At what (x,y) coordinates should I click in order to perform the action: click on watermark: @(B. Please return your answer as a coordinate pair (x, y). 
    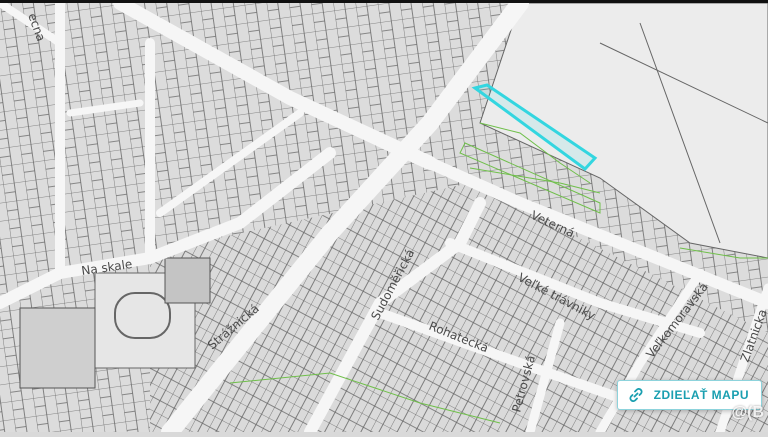
    Looking at the image, I should click on (747, 412).